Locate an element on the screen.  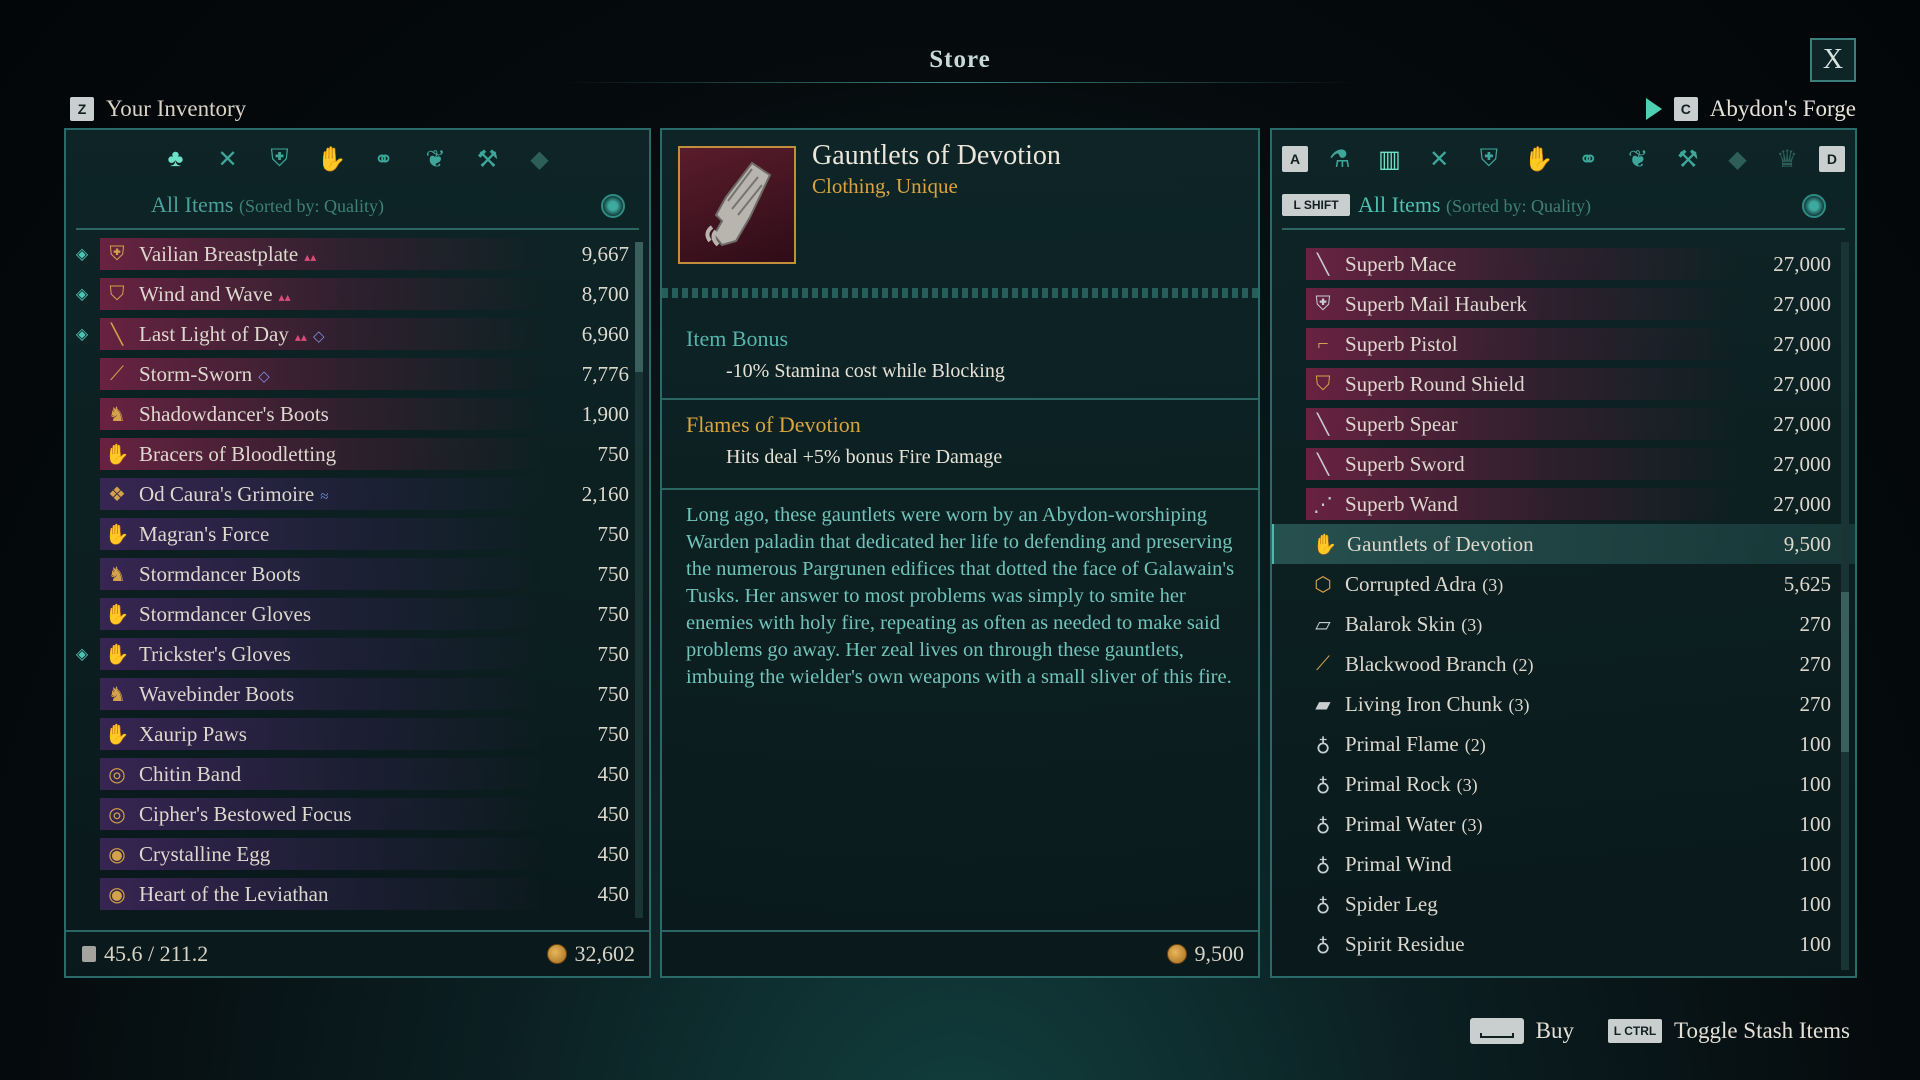
inventory-item-row: ◈ ⛨ Vailian Breastplate ▴▴ 9,667 is located at coordinates (357, 254).